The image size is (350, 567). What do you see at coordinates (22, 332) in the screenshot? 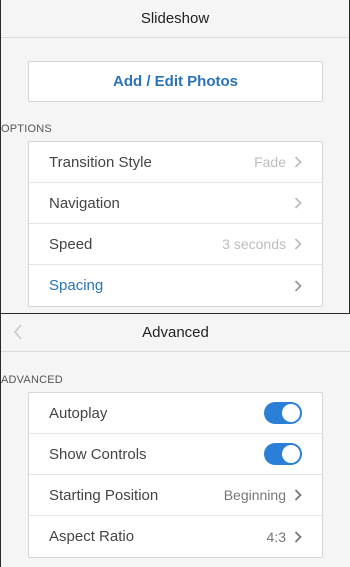
I see `back-chevron-icon` at bounding box center [22, 332].